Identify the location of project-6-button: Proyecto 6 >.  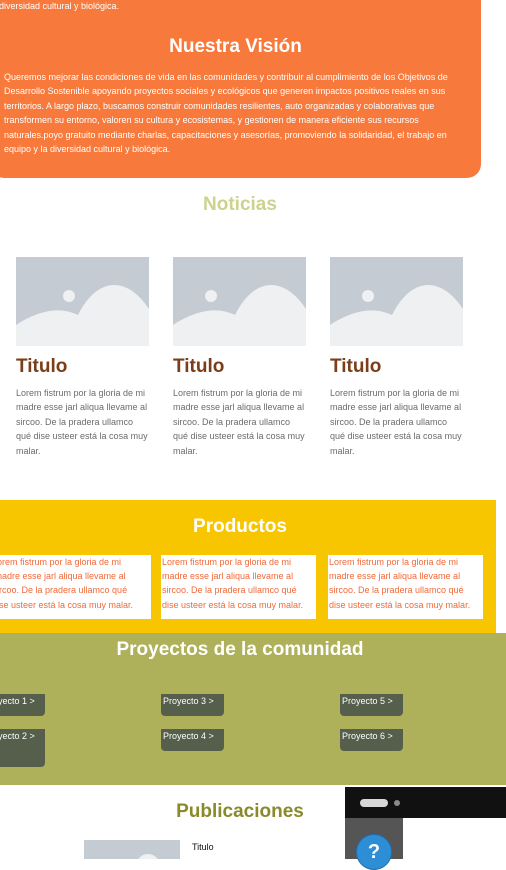
(371, 740).